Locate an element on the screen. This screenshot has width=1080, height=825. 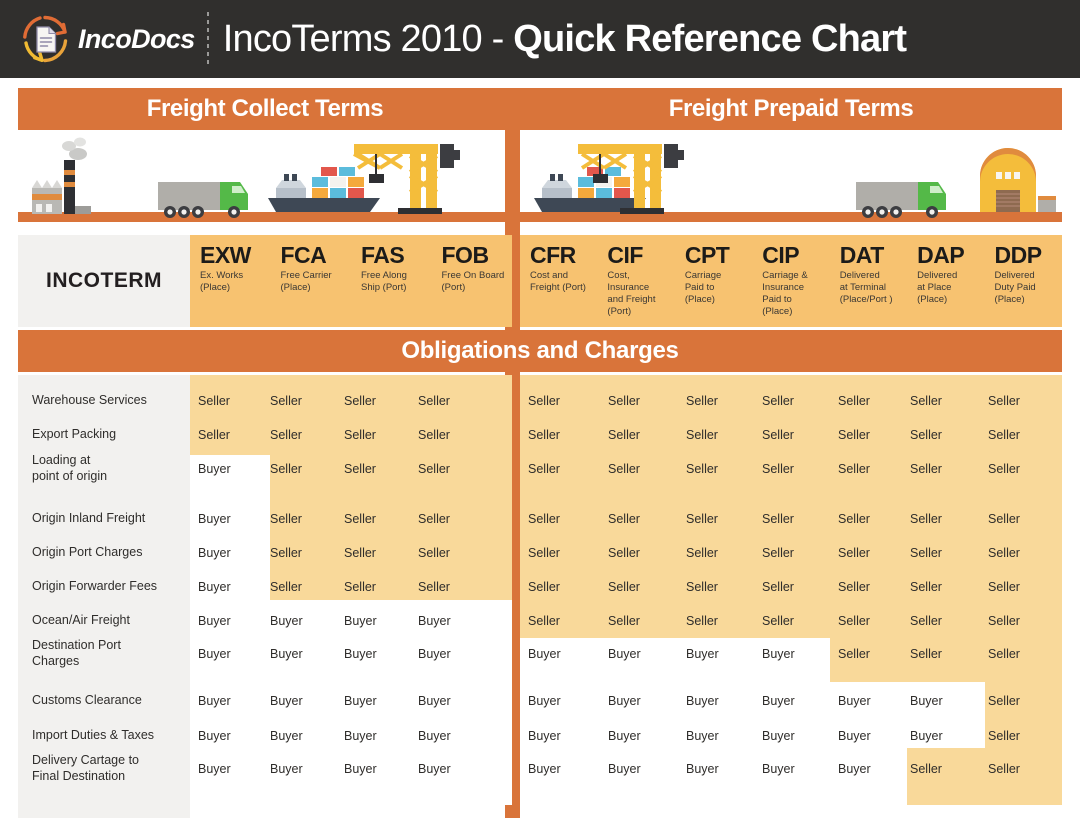
incoterm-header-cell: INCOTERM is located at coordinates (104, 281).